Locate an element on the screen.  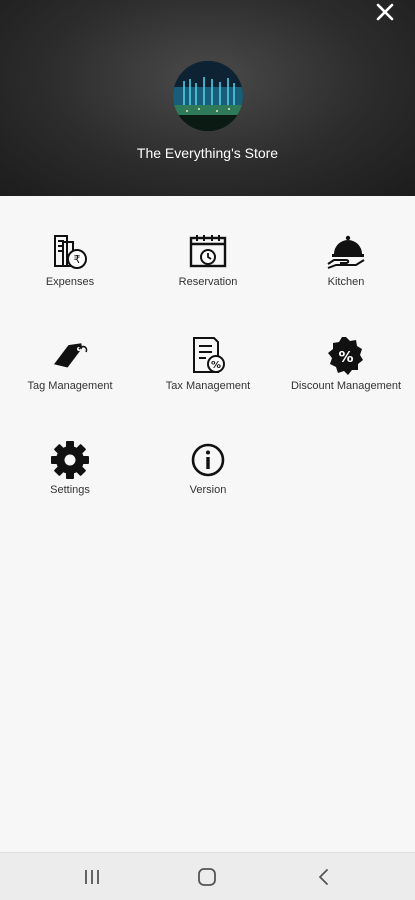
menu-item-label: Discount Management is located at coordinates (346, 386).